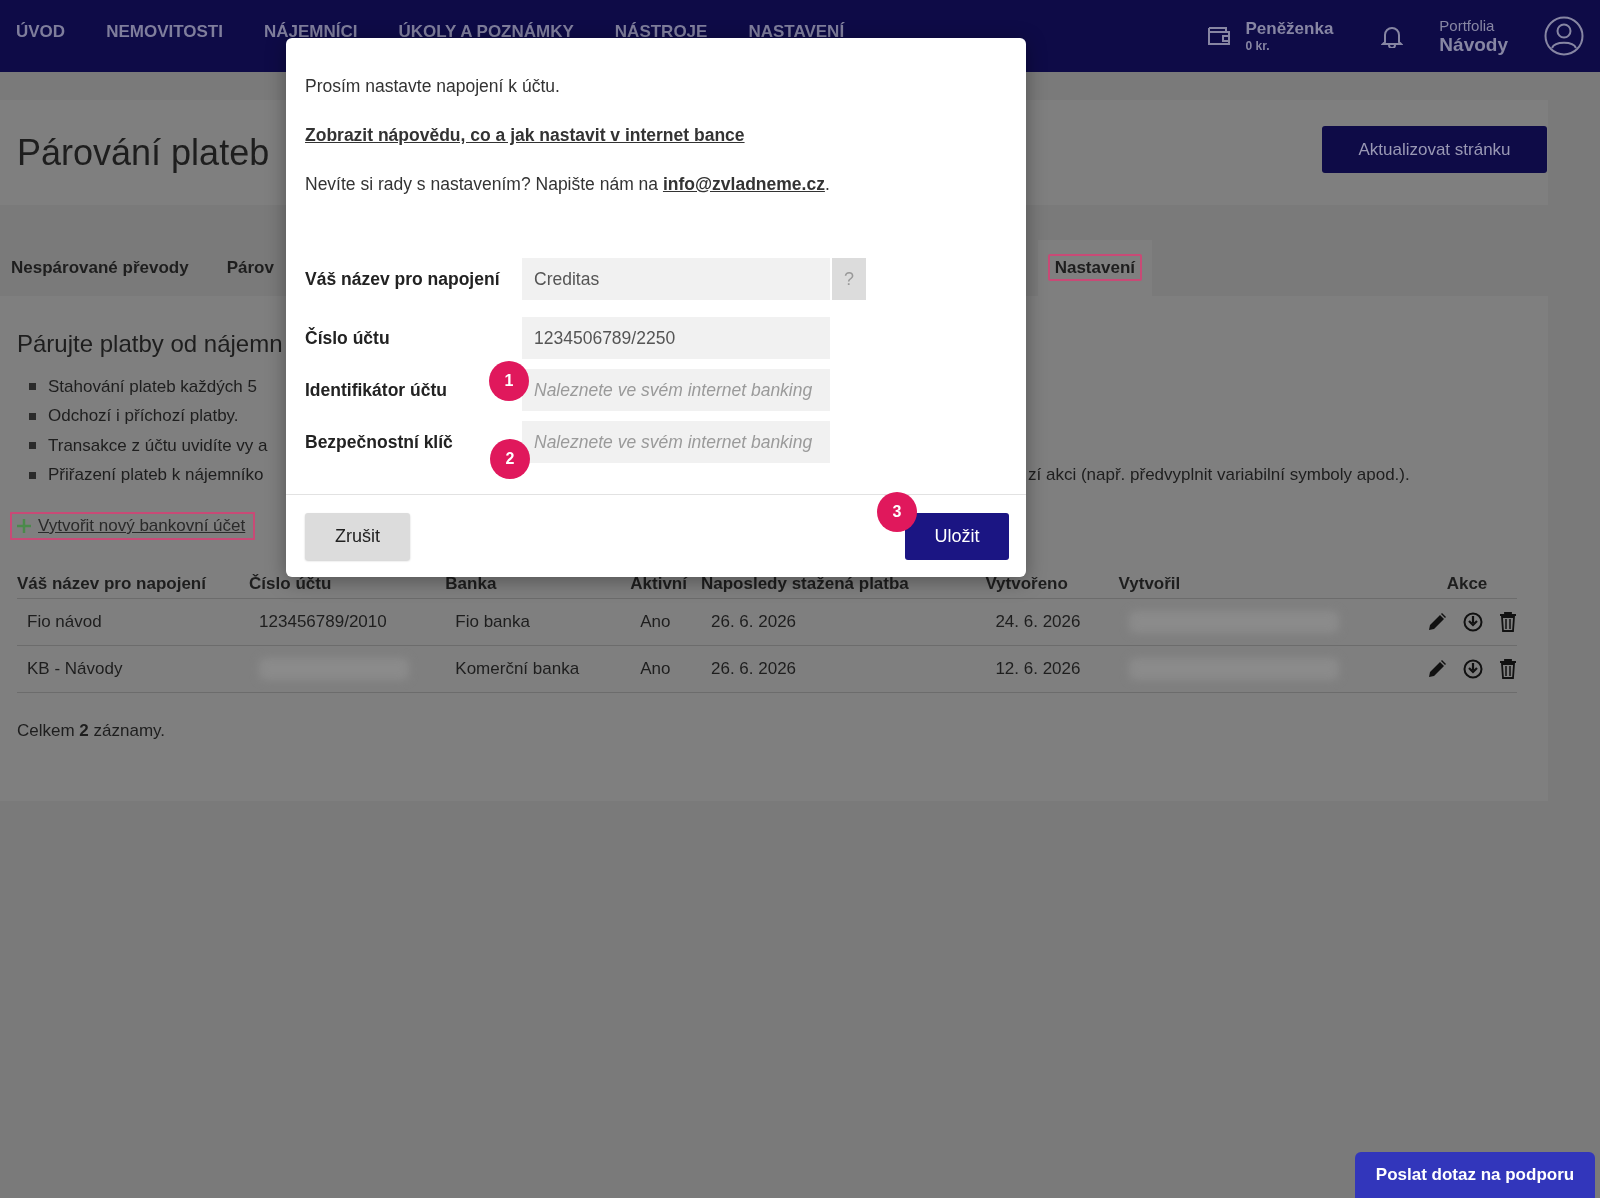 This screenshot has width=1600, height=1198. Describe the element at coordinates (1038, 668) in the screenshot. I see `table-cell: 12. 6. 2026` at that location.